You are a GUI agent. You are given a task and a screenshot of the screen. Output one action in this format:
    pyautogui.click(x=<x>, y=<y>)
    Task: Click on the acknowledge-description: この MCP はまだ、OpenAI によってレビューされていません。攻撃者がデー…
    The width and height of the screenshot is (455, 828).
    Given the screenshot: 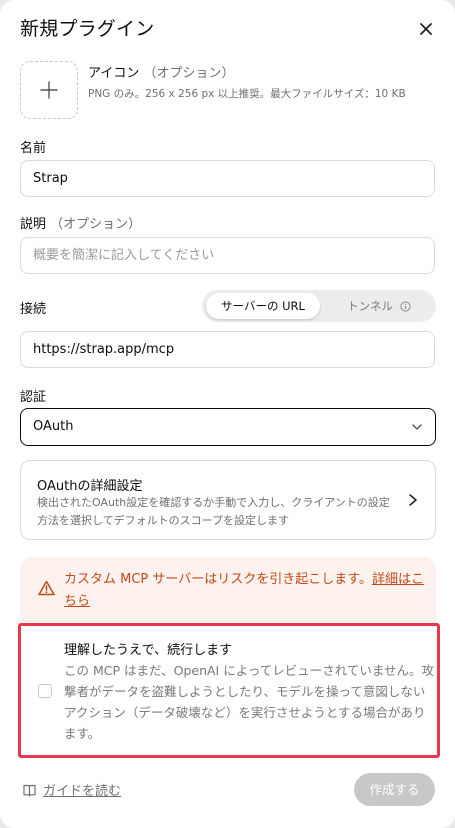 What is the action you would take?
    pyautogui.click(x=249, y=702)
    